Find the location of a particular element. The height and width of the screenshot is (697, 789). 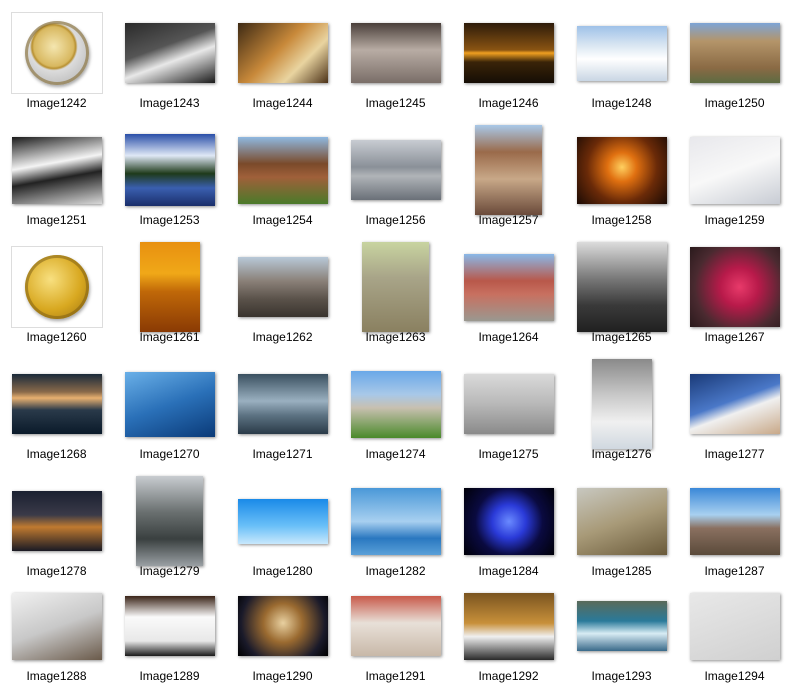

thumbnail-item: Image1244 is located at coordinates (282, 65).